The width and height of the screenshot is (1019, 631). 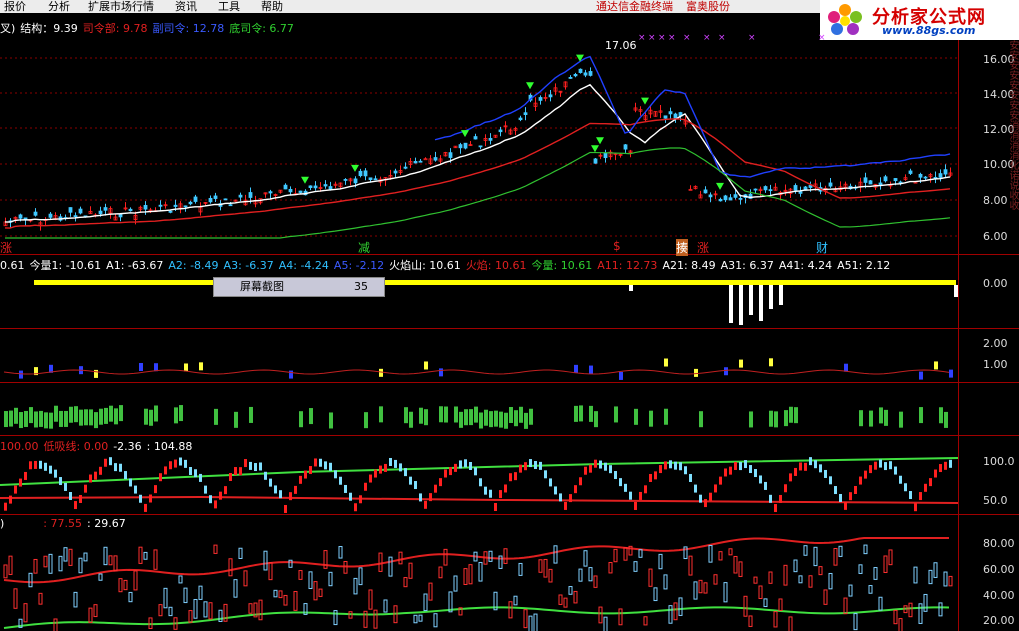 I want to click on signal-word: $, so click(x=617, y=246).